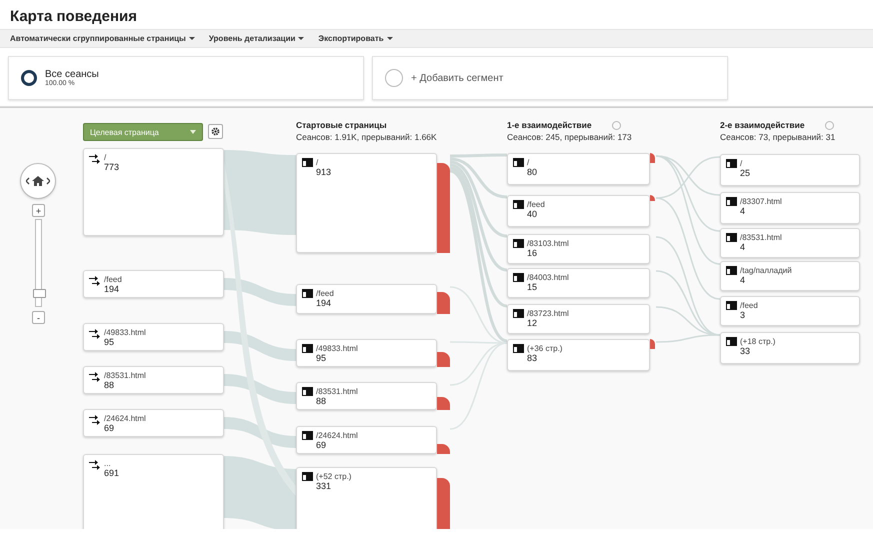 The width and height of the screenshot is (873, 533). I want to click on page-node: / 25, so click(790, 170).